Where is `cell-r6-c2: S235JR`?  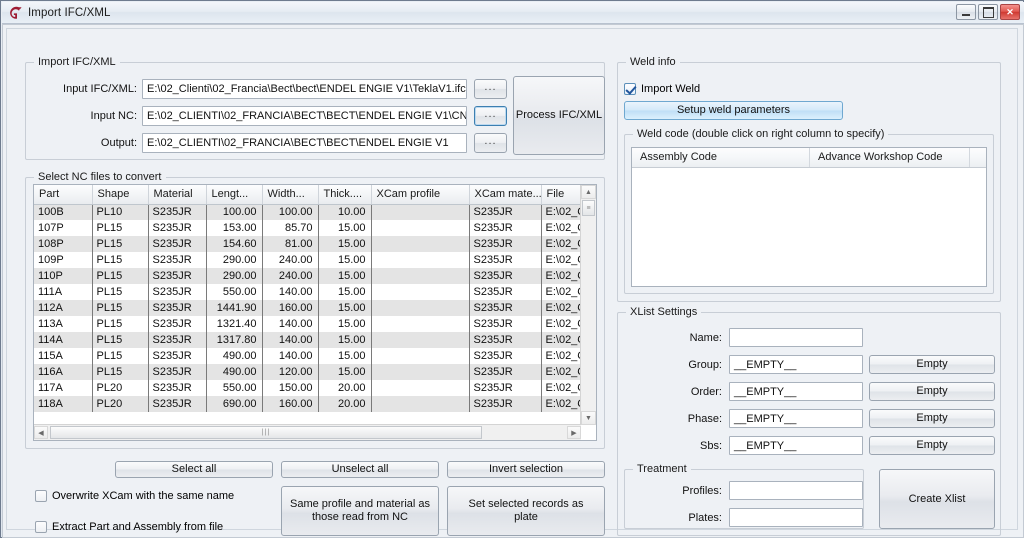
cell-r6-c2: S235JR is located at coordinates (177, 308).